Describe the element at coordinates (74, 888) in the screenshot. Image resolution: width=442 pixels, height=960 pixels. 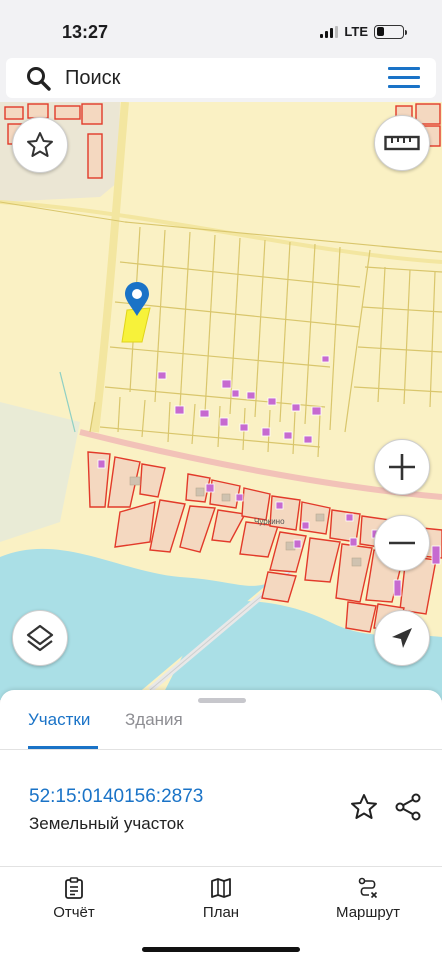
I see `report-icon` at that location.